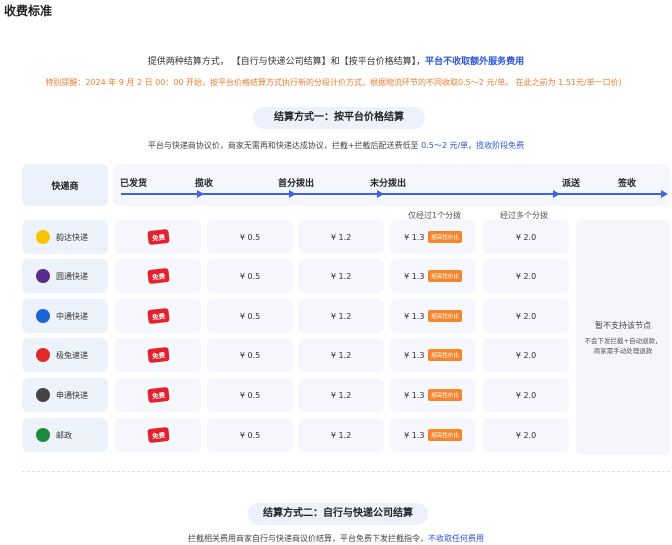 The height and width of the screenshot is (545, 672). Describe the element at coordinates (28, 11) in the screenshot. I see `page-title: 收费标准` at that location.